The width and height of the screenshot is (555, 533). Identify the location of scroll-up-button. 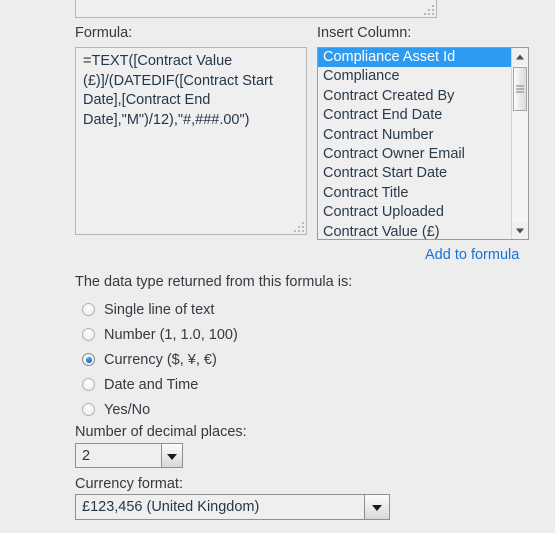
(520, 56).